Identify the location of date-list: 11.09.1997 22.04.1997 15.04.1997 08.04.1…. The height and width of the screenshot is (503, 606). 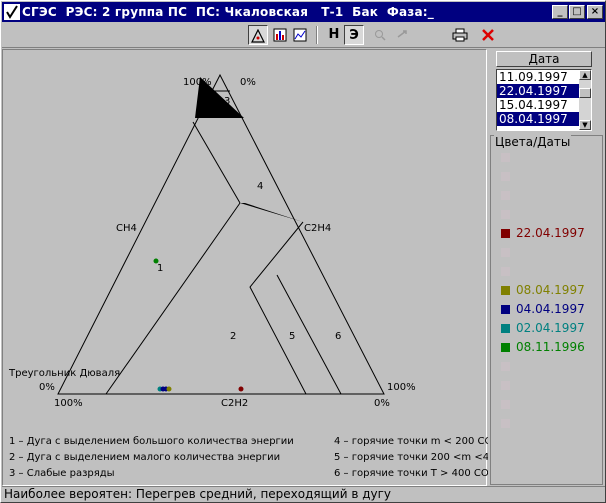
(544, 100).